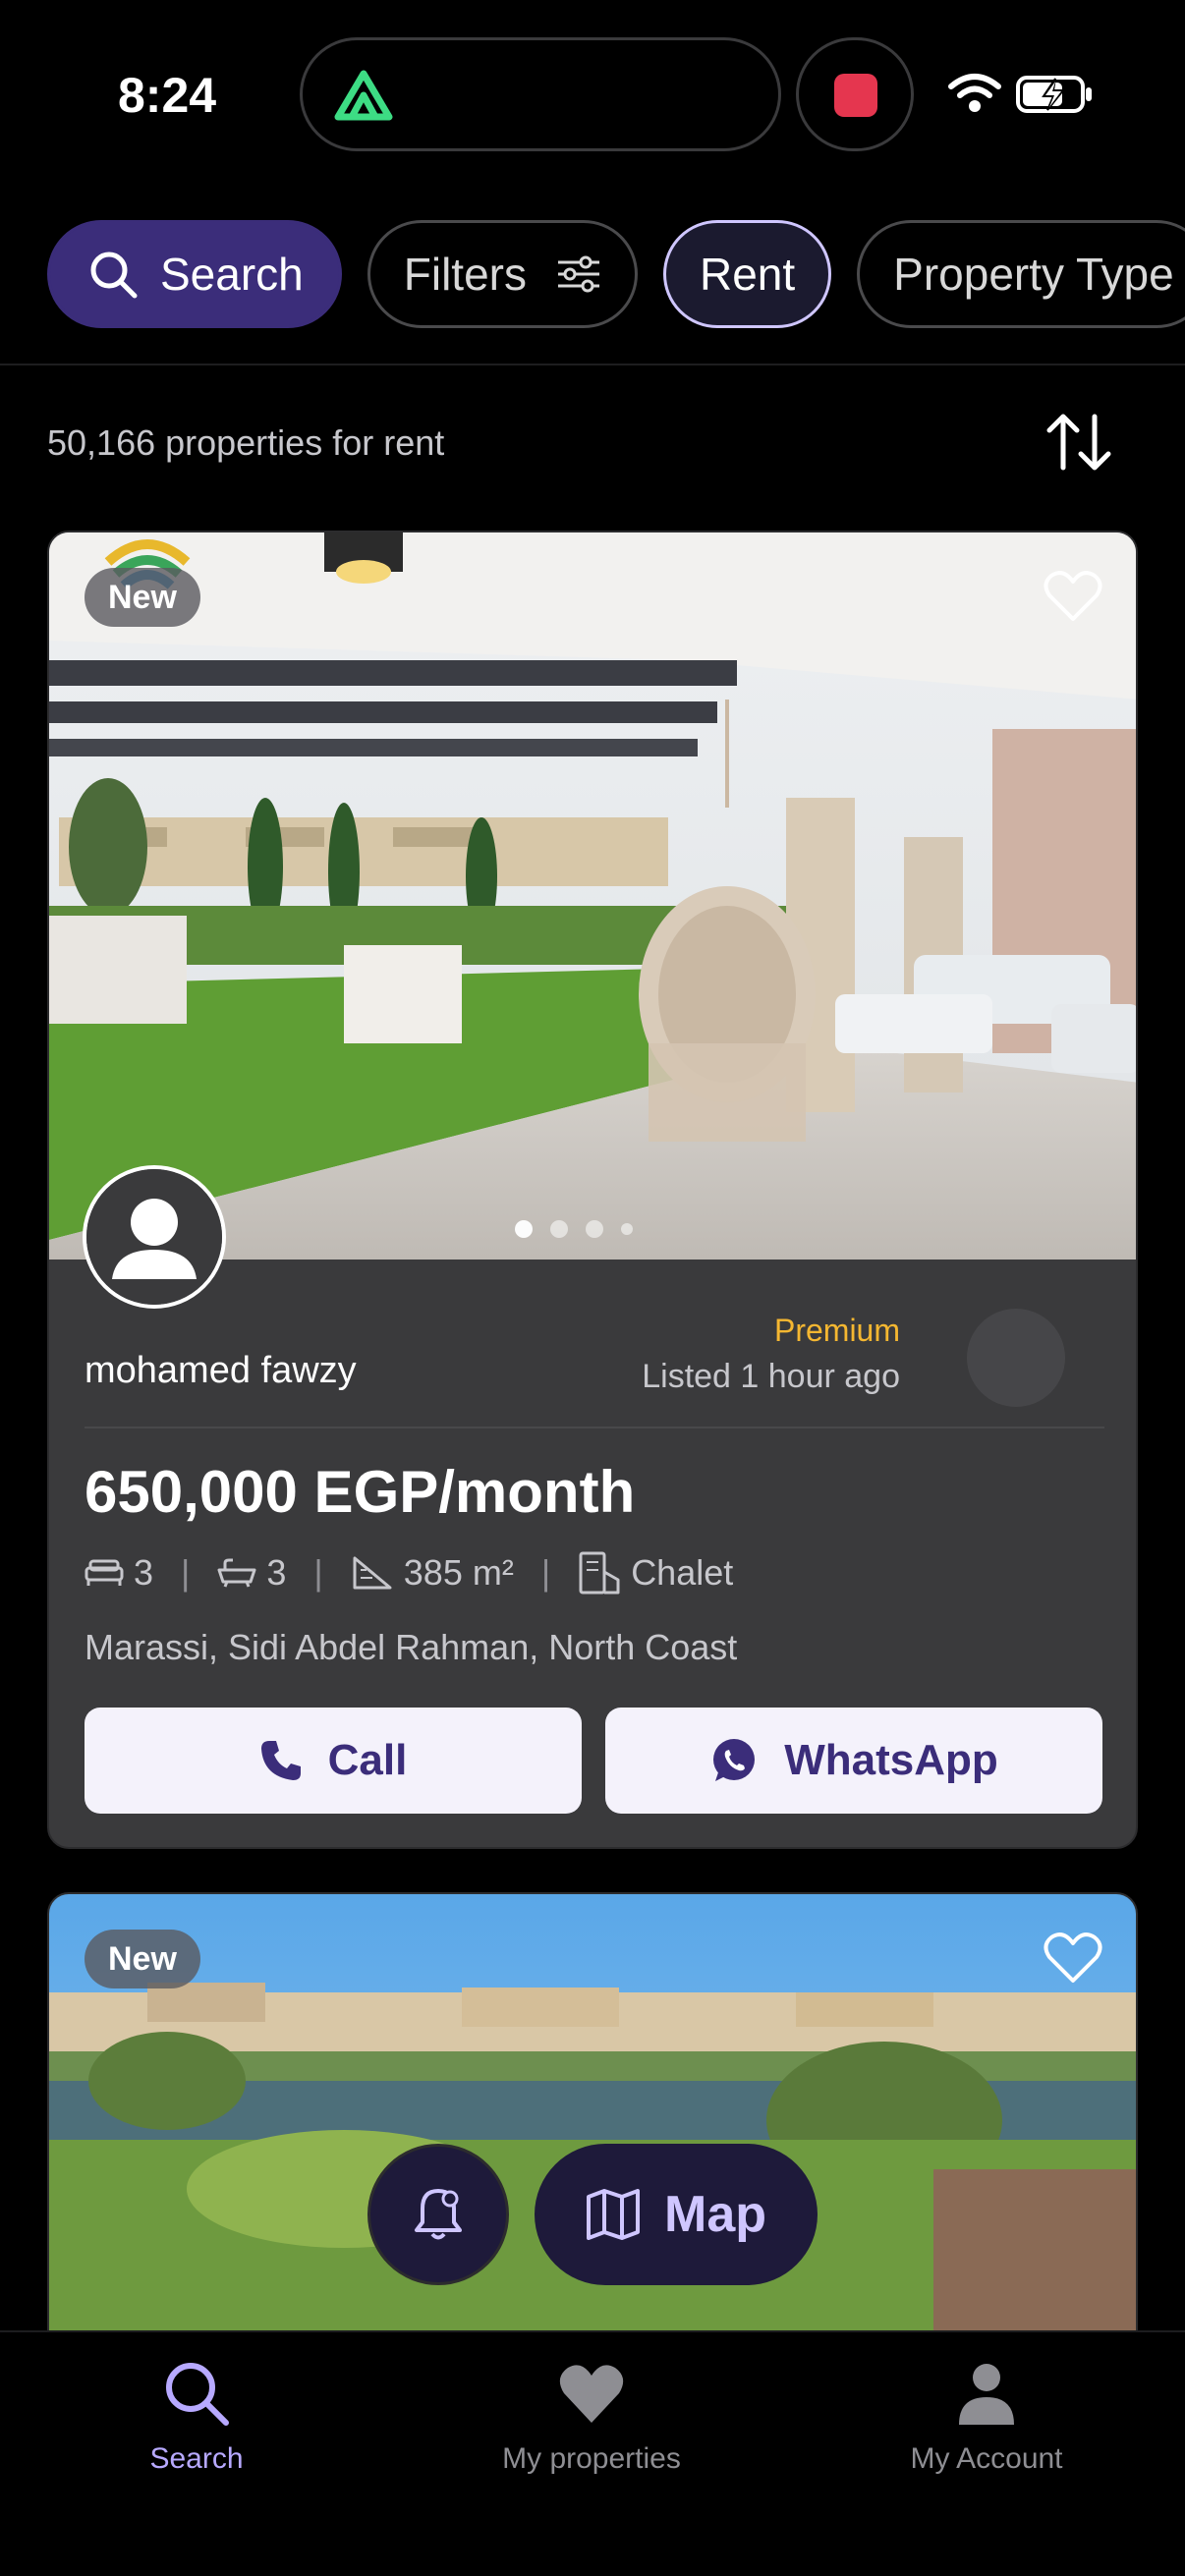 This screenshot has width=1185, height=2576. Describe the element at coordinates (600, 1573) in the screenshot. I see `building-icon` at that location.